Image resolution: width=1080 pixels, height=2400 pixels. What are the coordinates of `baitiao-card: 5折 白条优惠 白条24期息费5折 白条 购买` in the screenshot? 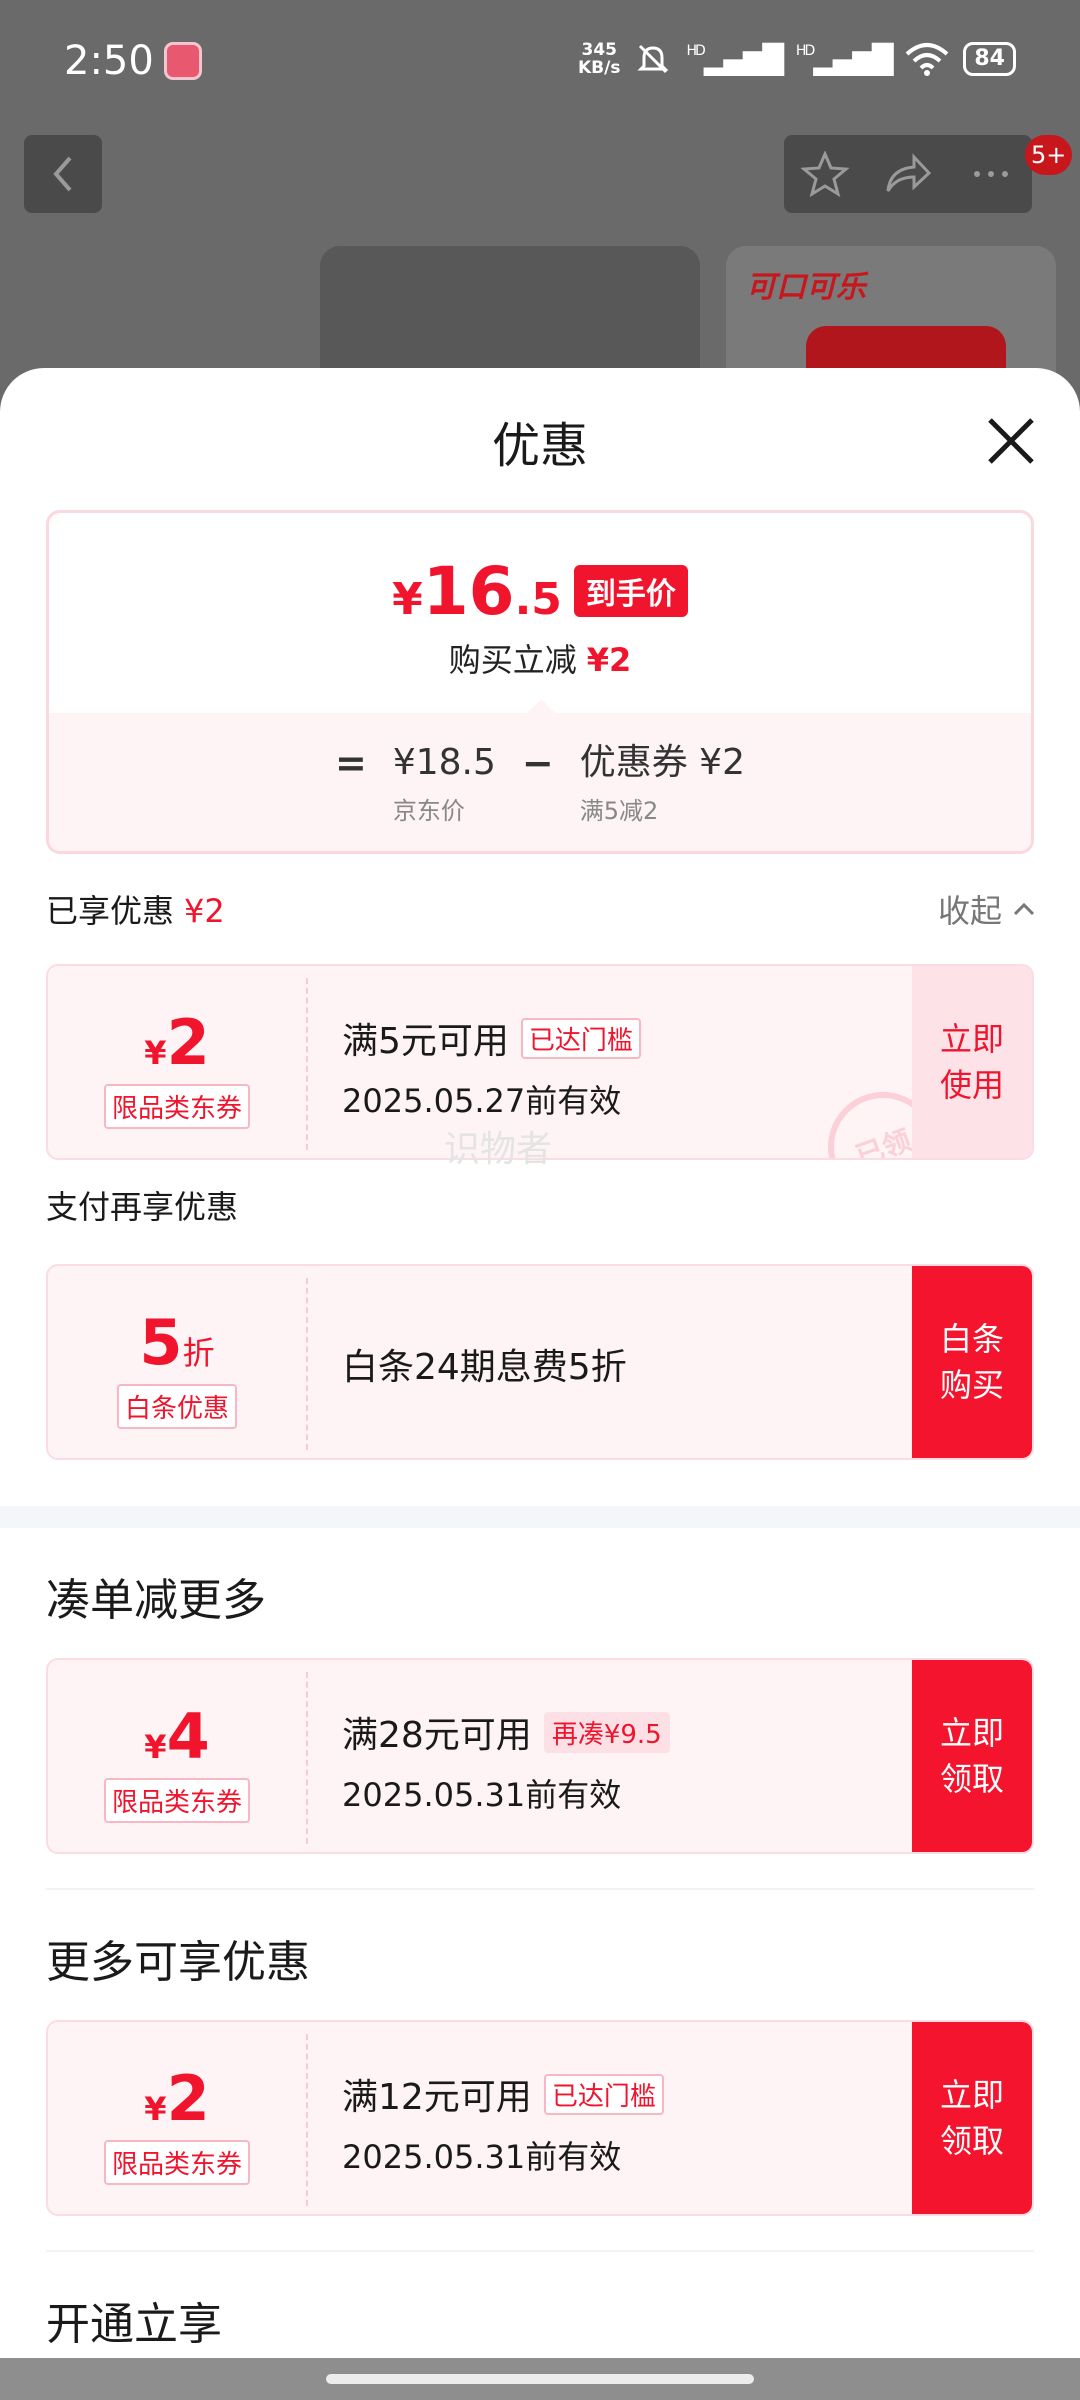 It's located at (540, 1362).